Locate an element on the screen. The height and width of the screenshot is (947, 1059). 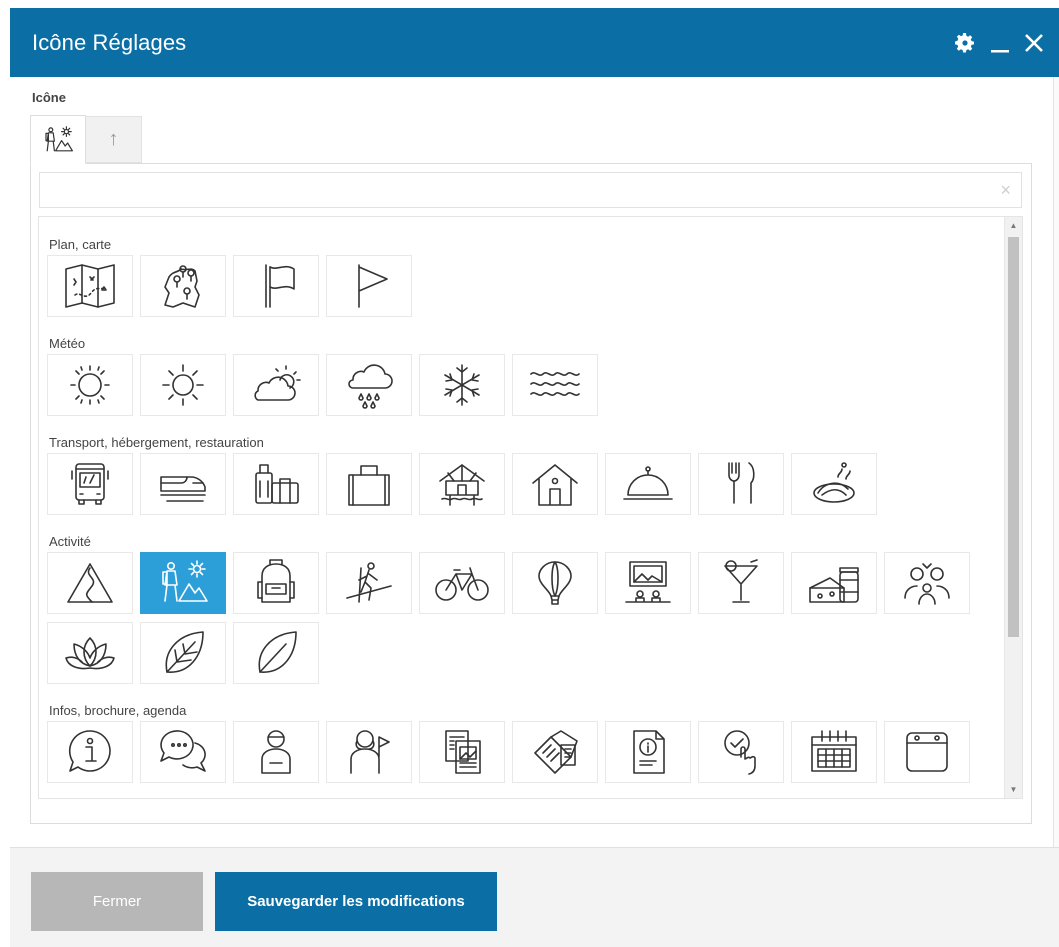
brochure-image-icon is located at coordinates (463, 752).